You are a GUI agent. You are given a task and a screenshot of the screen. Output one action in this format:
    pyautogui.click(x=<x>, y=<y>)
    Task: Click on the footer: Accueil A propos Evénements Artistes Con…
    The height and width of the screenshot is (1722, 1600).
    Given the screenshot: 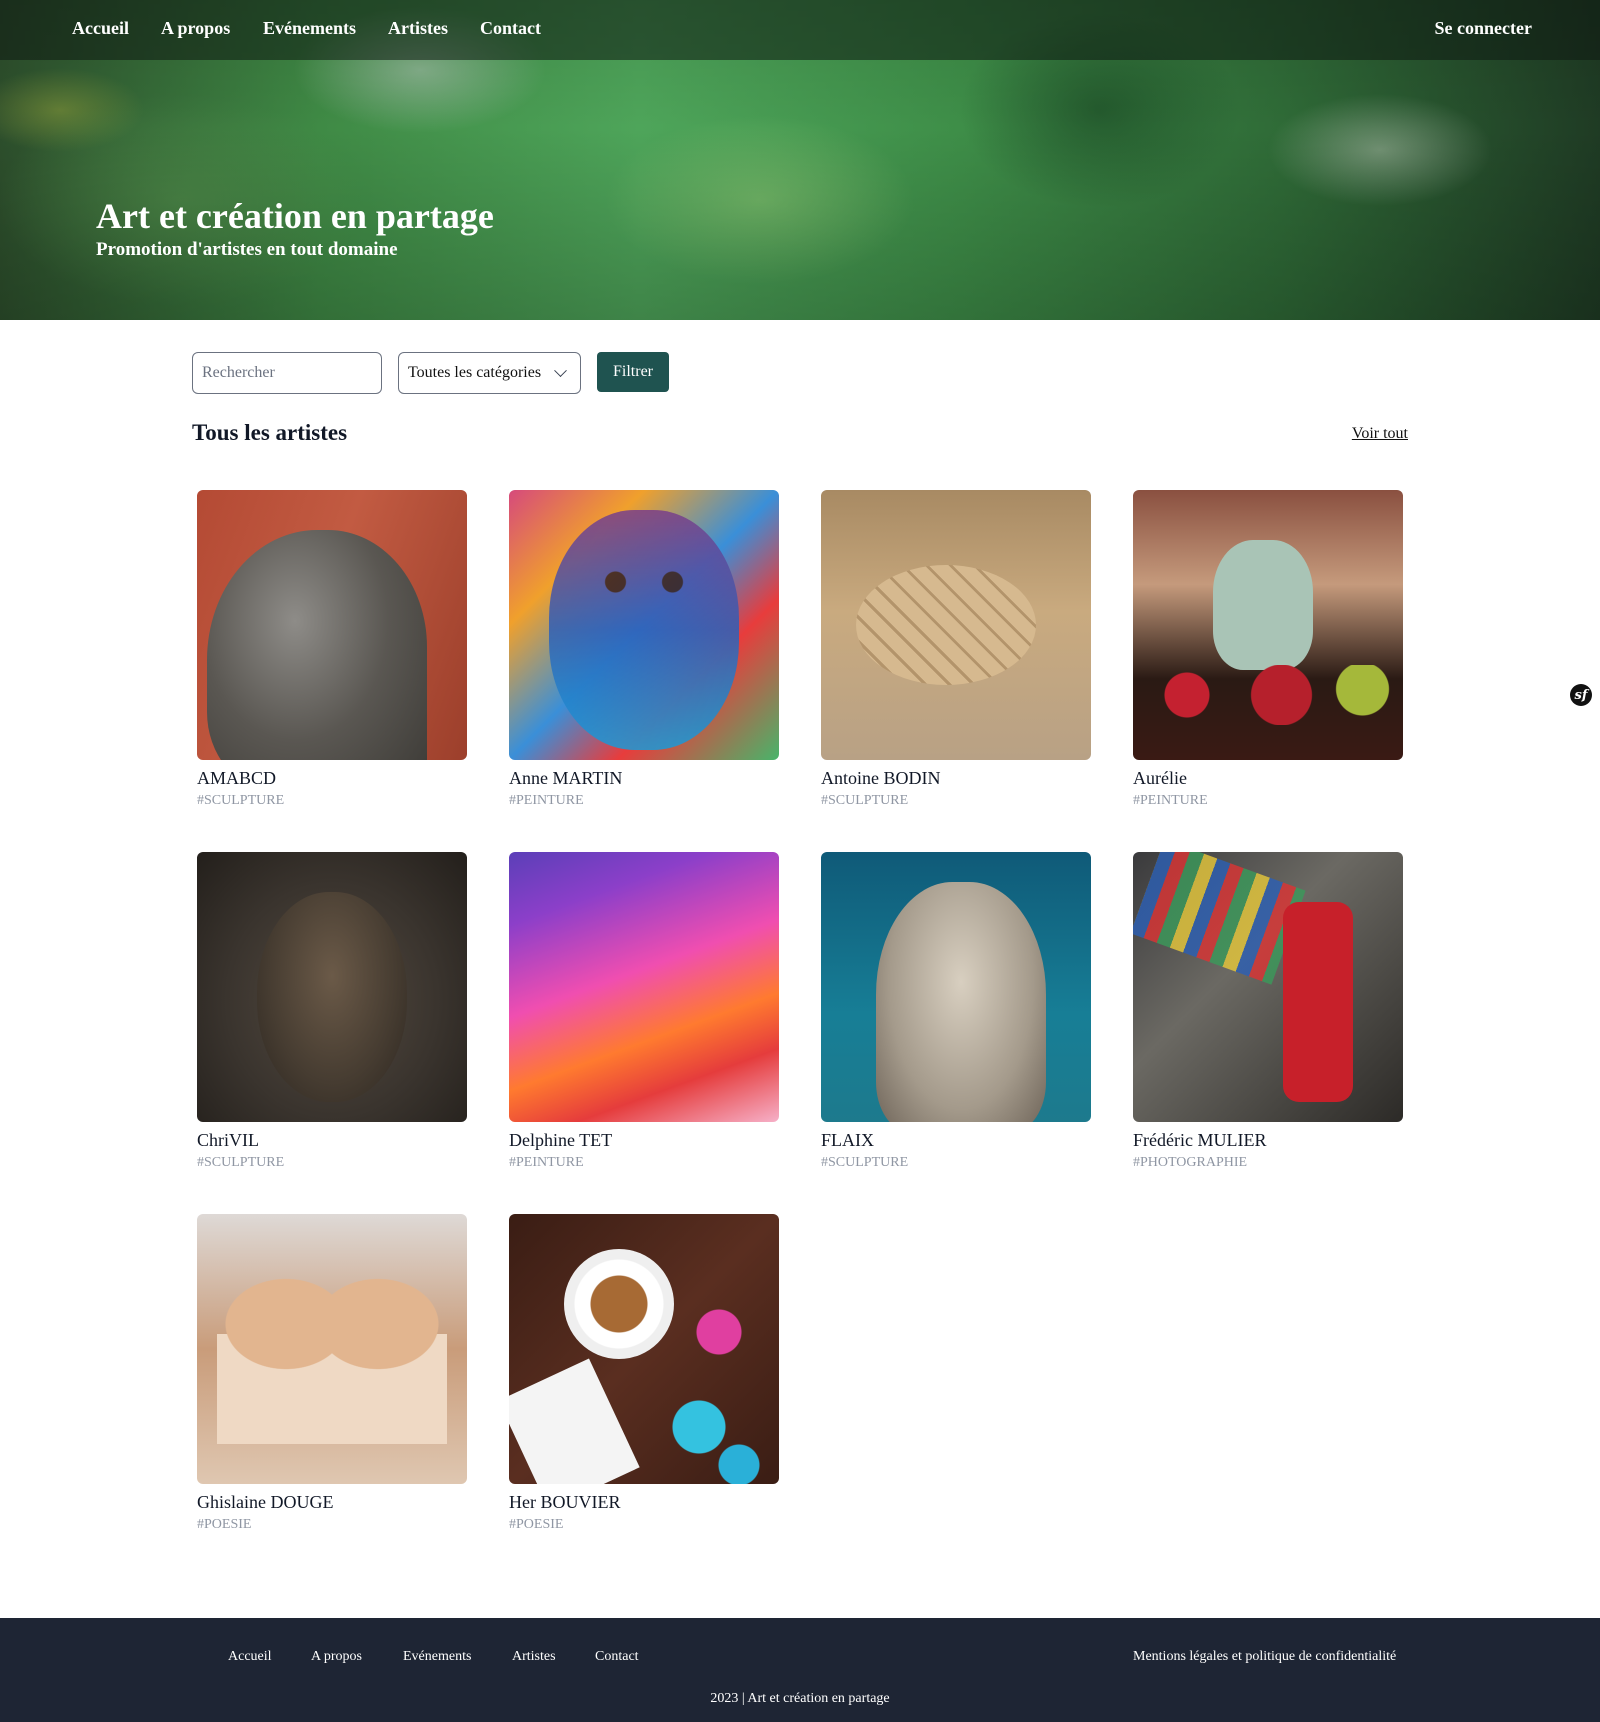 What is the action you would take?
    pyautogui.click(x=800, y=1670)
    